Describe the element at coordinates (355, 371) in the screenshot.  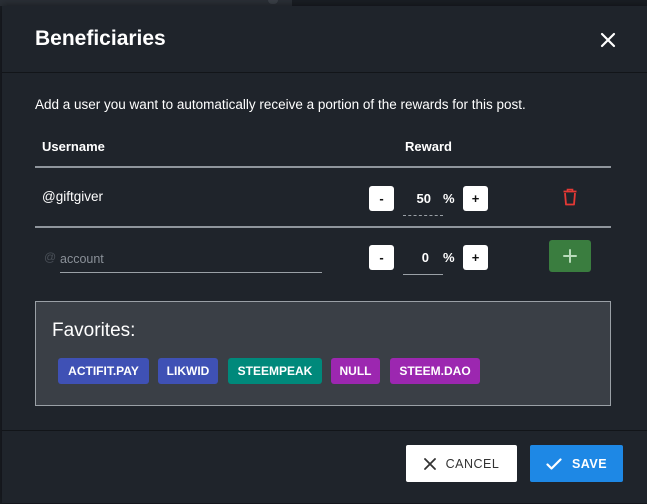
I see `favorite-chip-null: NULL` at that location.